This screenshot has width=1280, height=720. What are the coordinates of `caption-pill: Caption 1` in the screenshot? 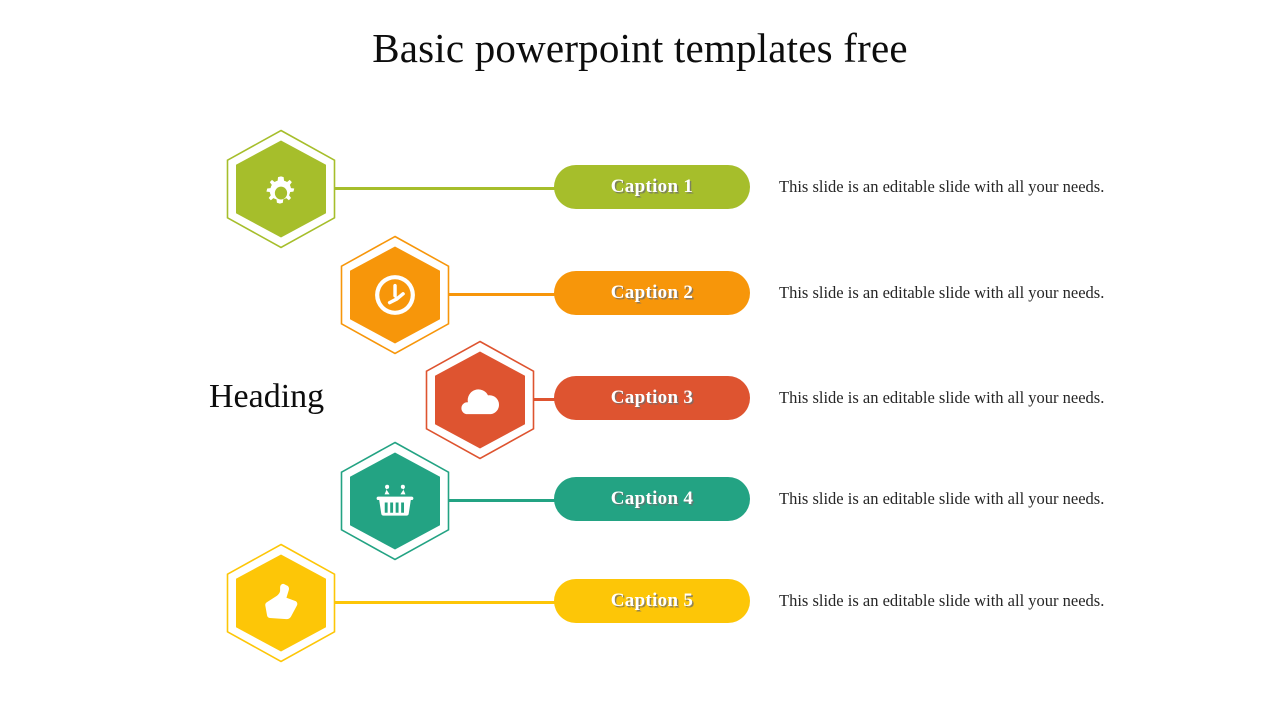 It's located at (652, 187).